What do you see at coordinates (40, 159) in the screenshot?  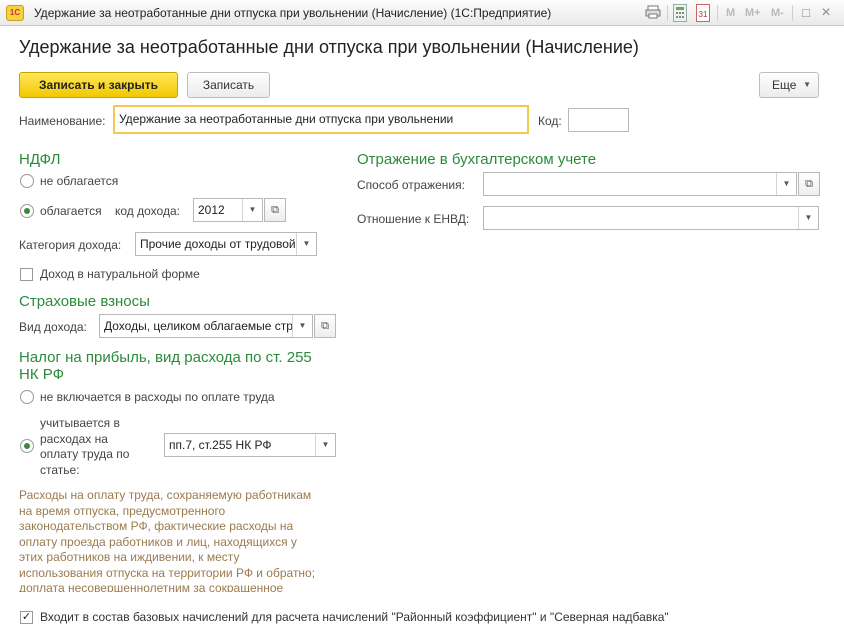 I see `ndfl-heading: НДФЛ` at bounding box center [40, 159].